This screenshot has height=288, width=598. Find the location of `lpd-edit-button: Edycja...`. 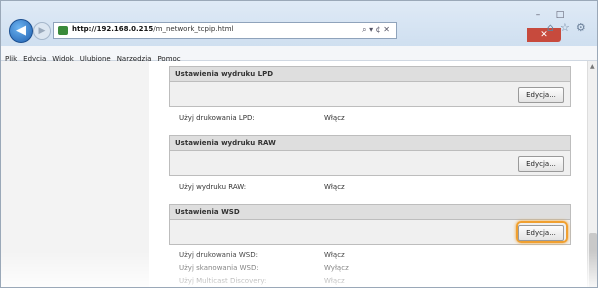

lpd-edit-button: Edycja... is located at coordinates (541, 95).